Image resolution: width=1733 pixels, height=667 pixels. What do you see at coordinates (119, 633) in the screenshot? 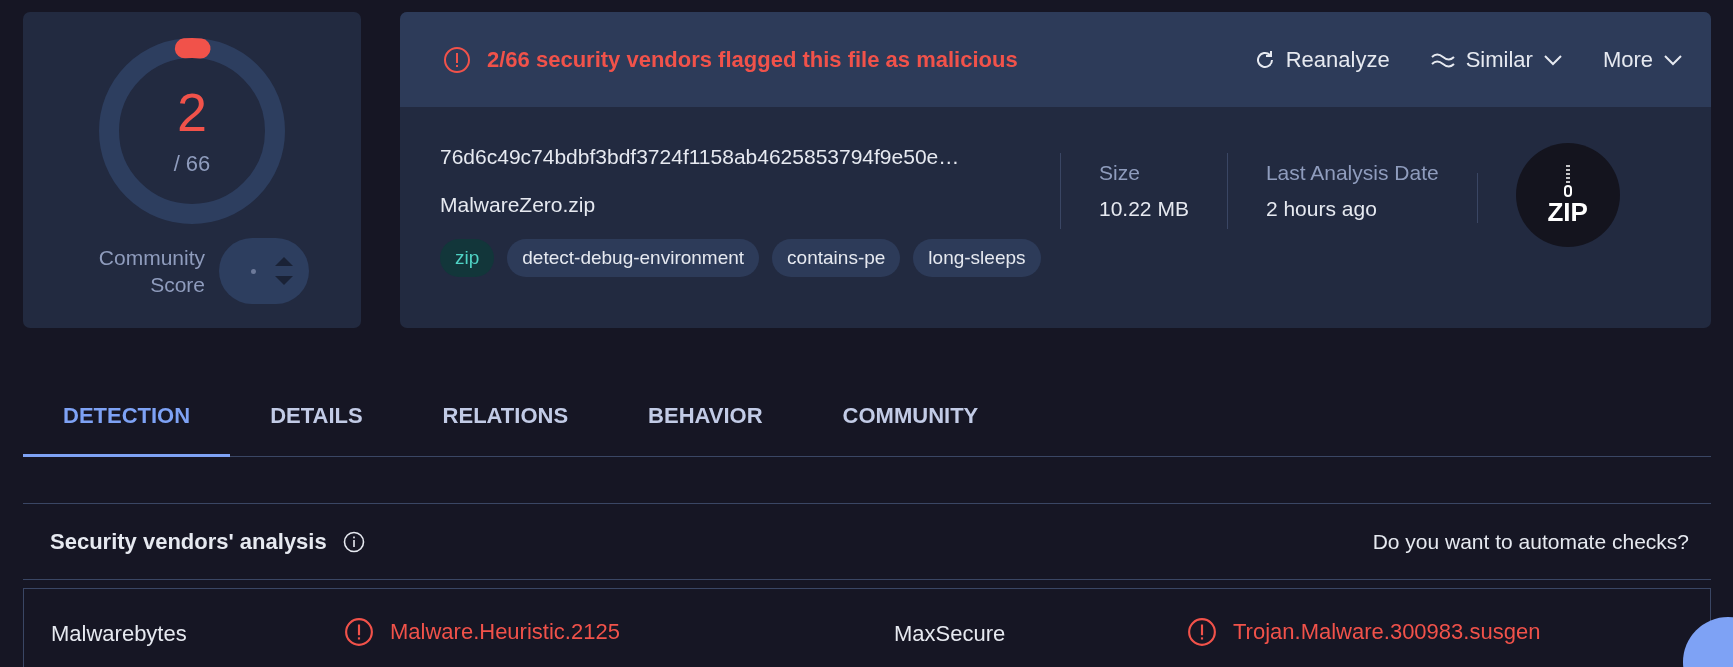
I see `vendor-name: Malwarebytes` at bounding box center [119, 633].